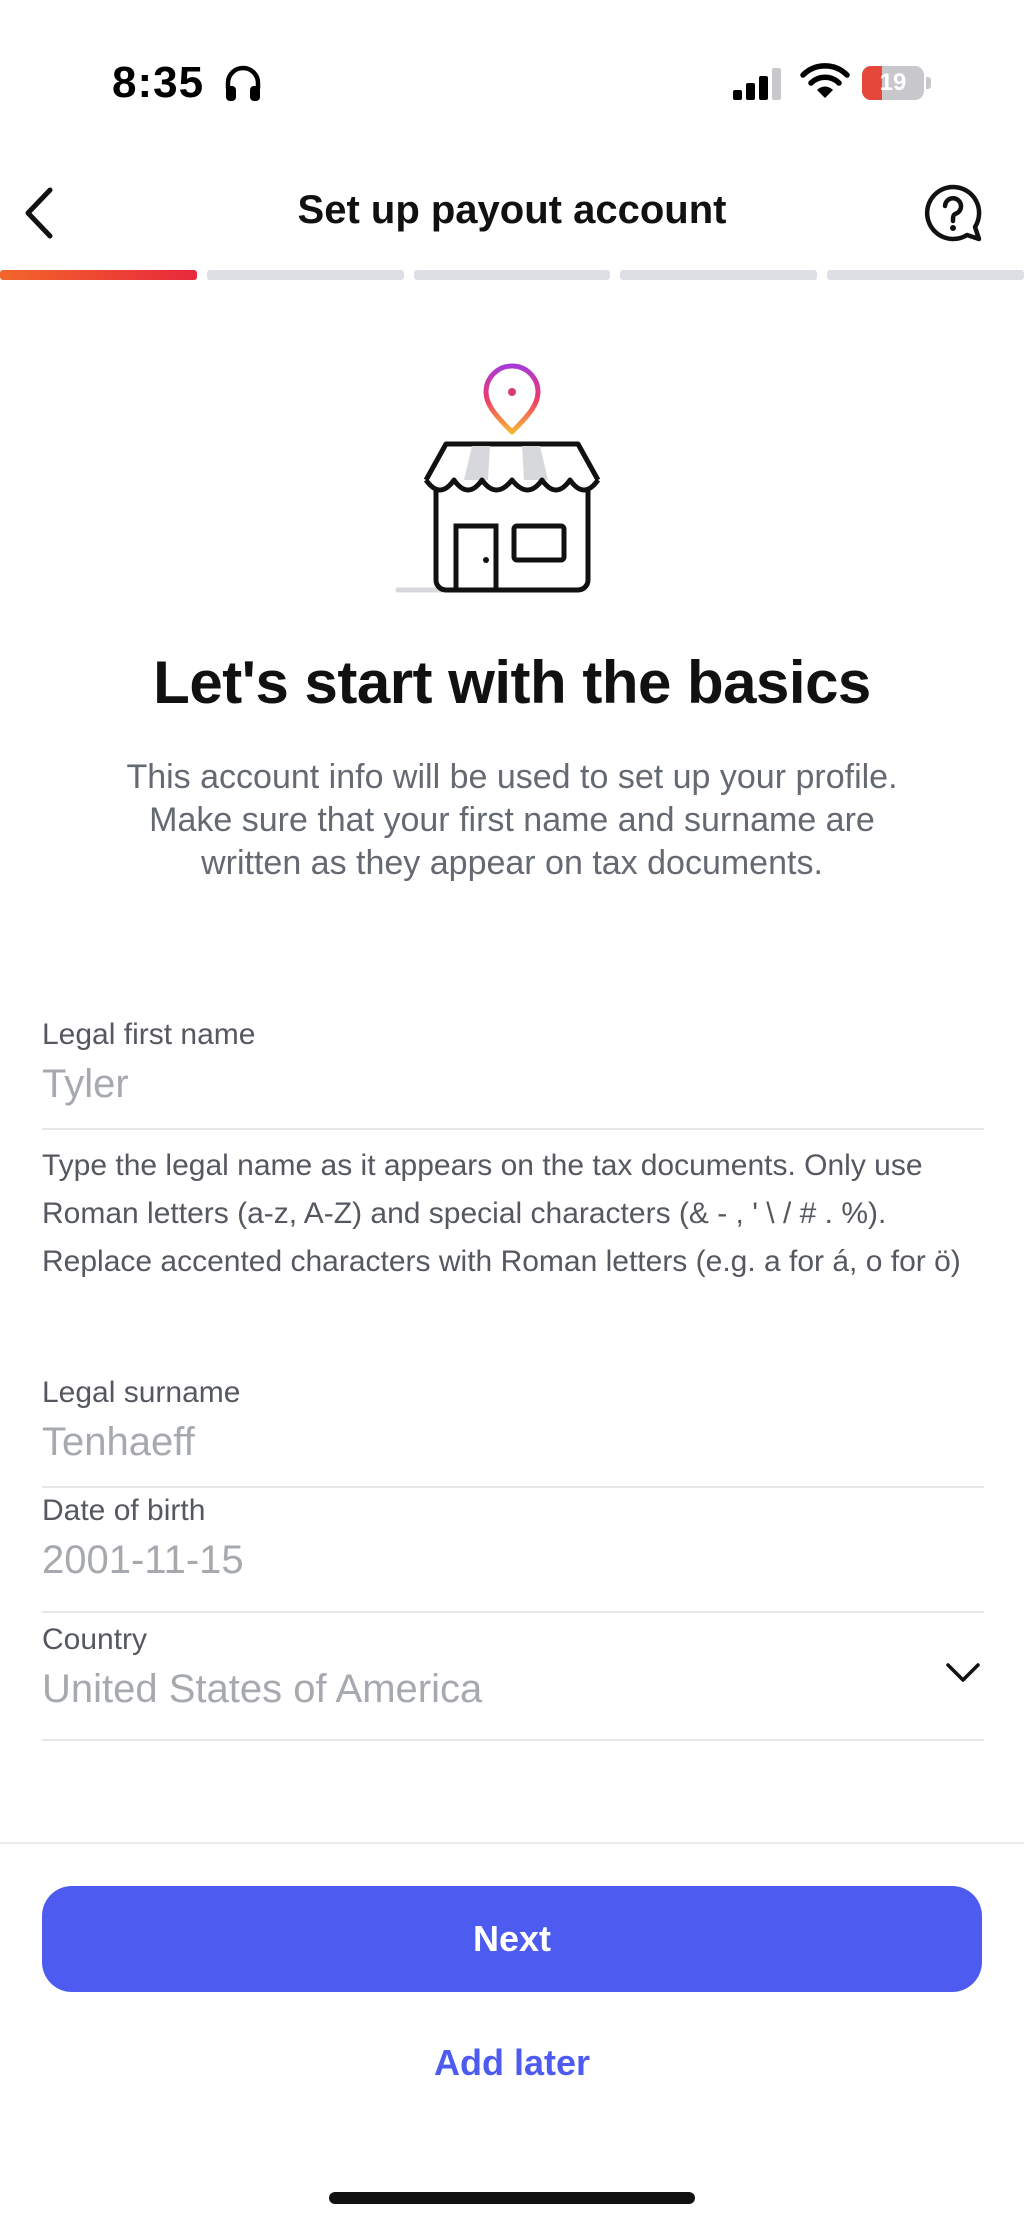 The height and width of the screenshot is (2226, 1024). What do you see at coordinates (243, 83) in the screenshot?
I see `headphones-icon` at bounding box center [243, 83].